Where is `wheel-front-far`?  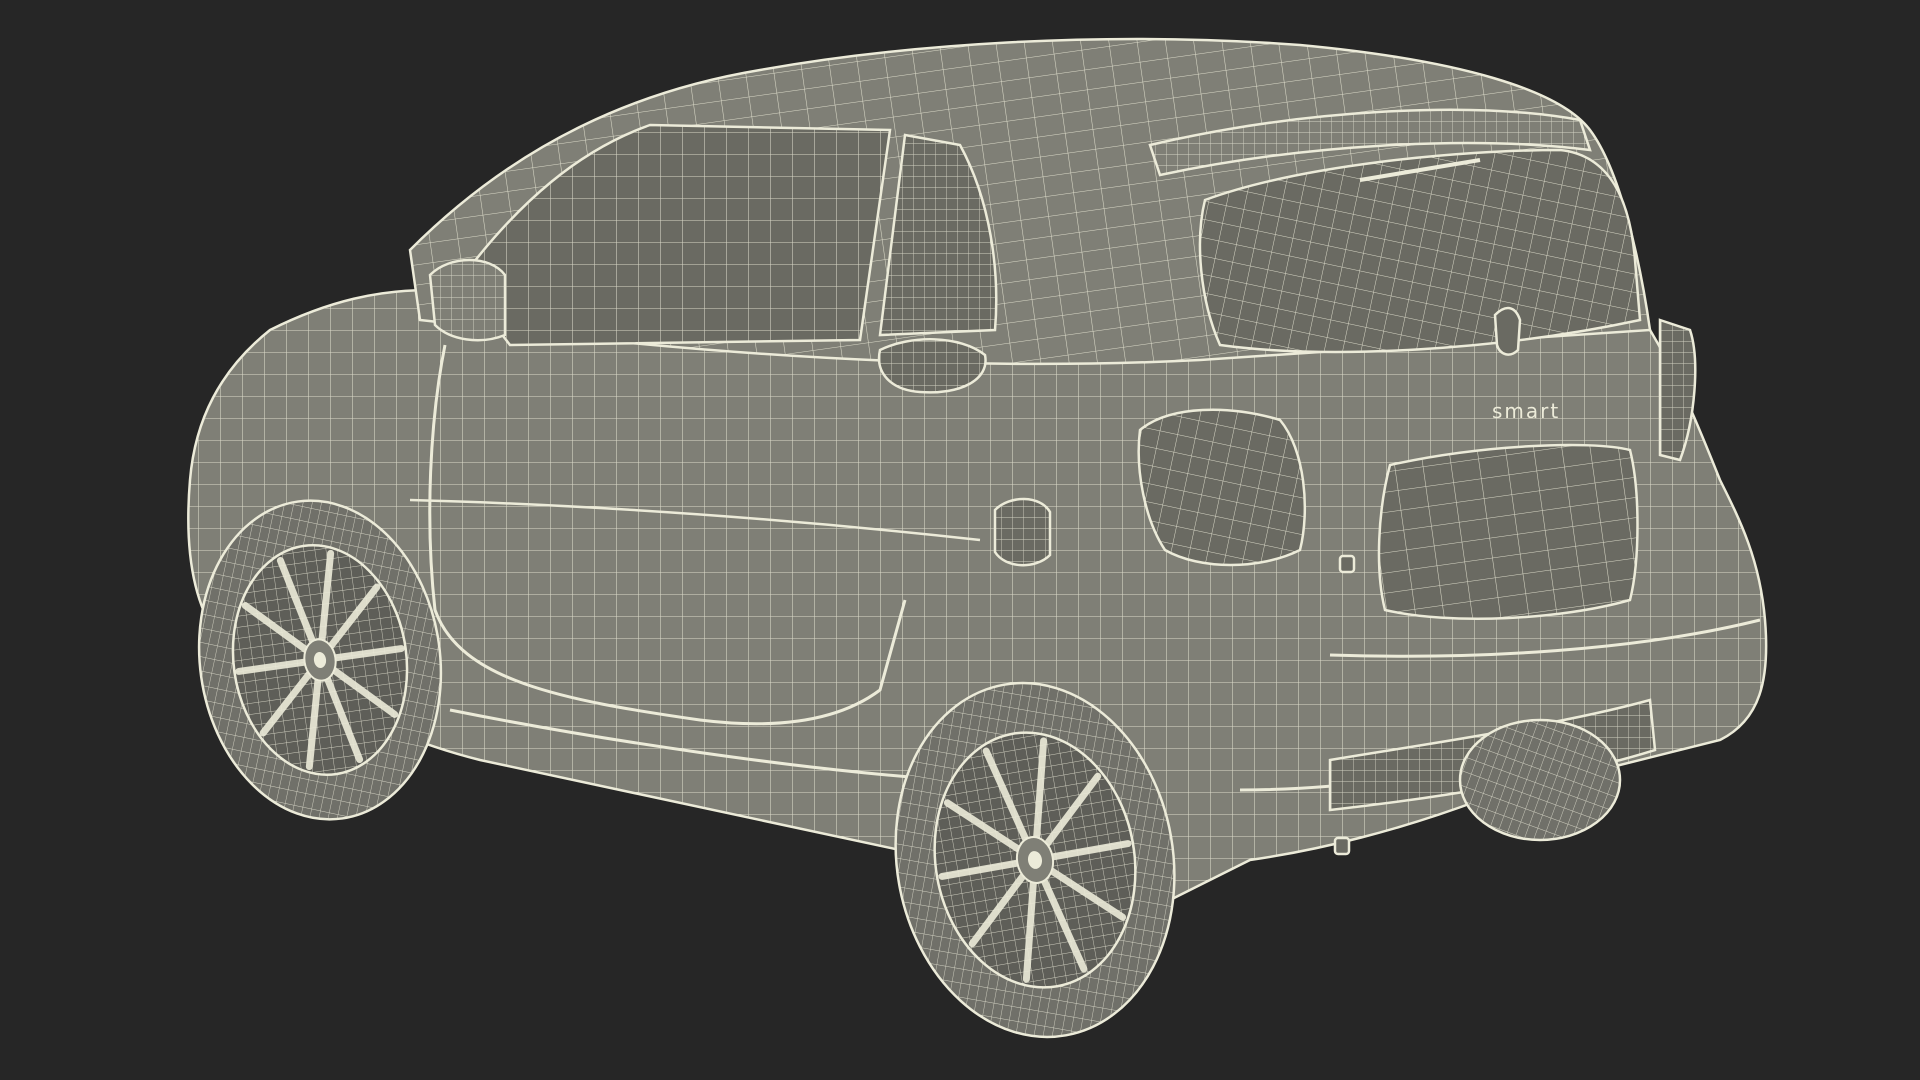 wheel-front-far is located at coordinates (1540, 780).